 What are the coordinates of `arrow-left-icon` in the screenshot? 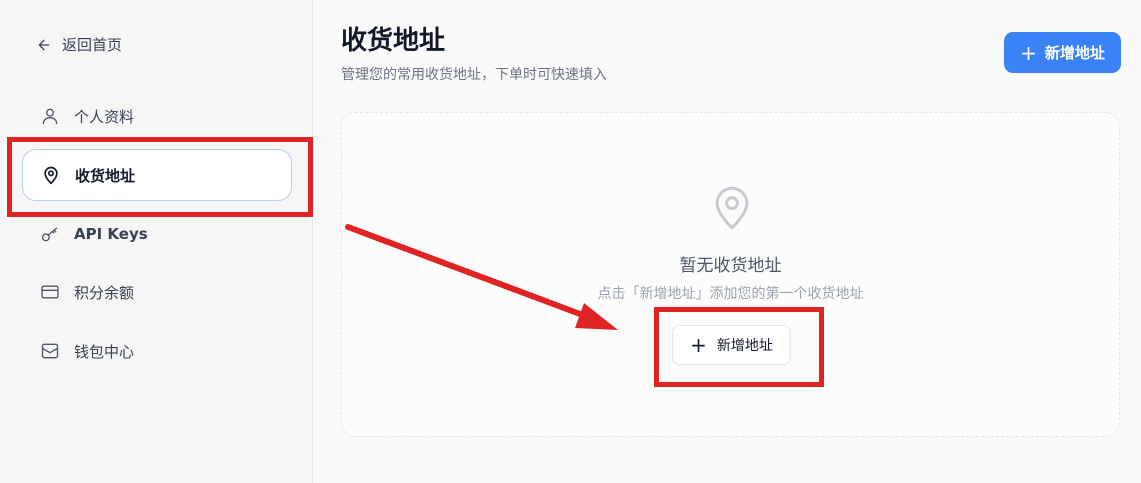 It's located at (44, 44).